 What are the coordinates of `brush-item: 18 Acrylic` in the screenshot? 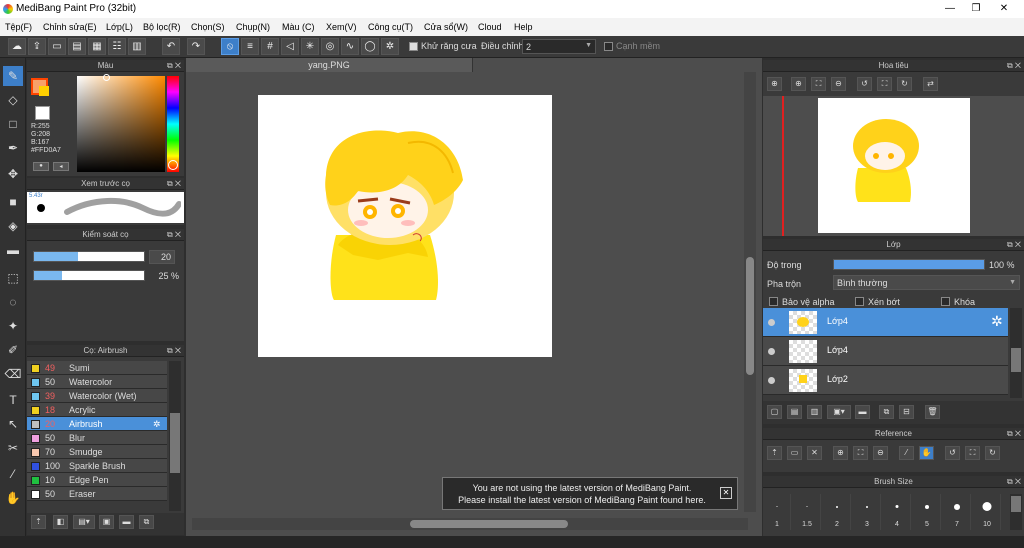 It's located at (97, 410).